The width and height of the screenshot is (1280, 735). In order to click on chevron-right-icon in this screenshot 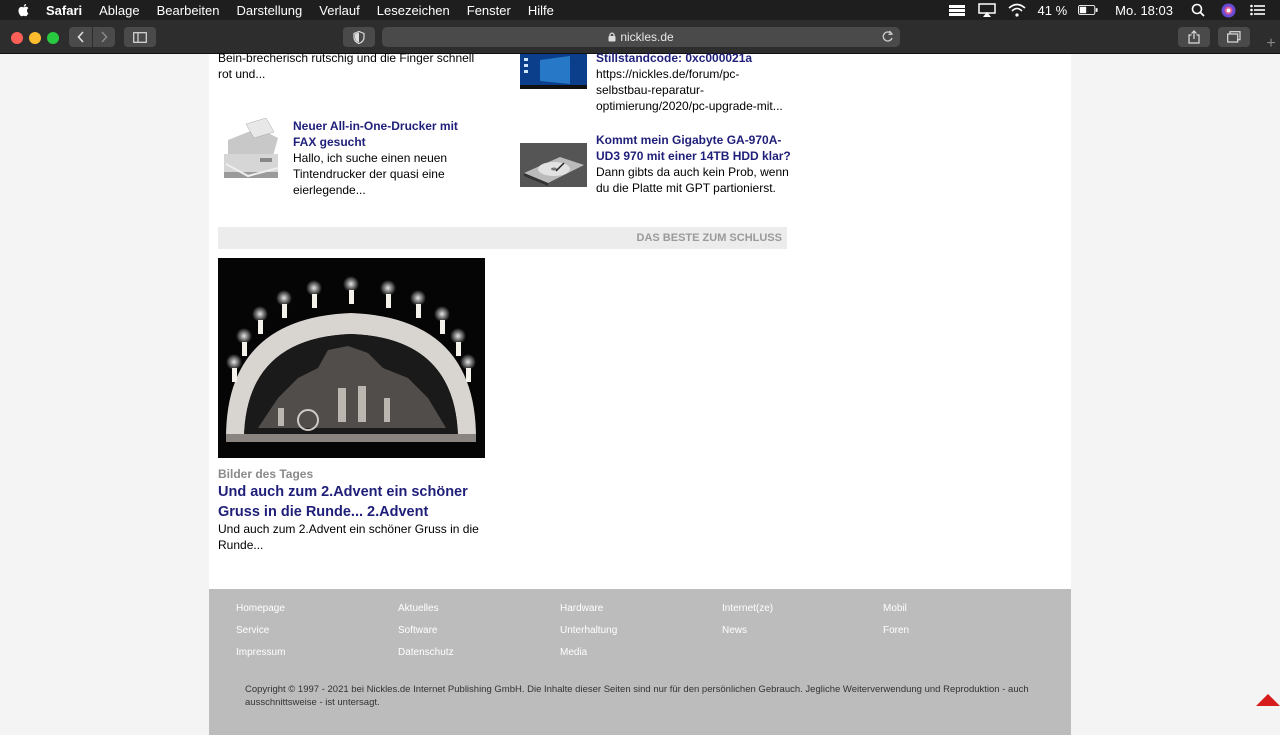, I will do `click(104, 37)`.